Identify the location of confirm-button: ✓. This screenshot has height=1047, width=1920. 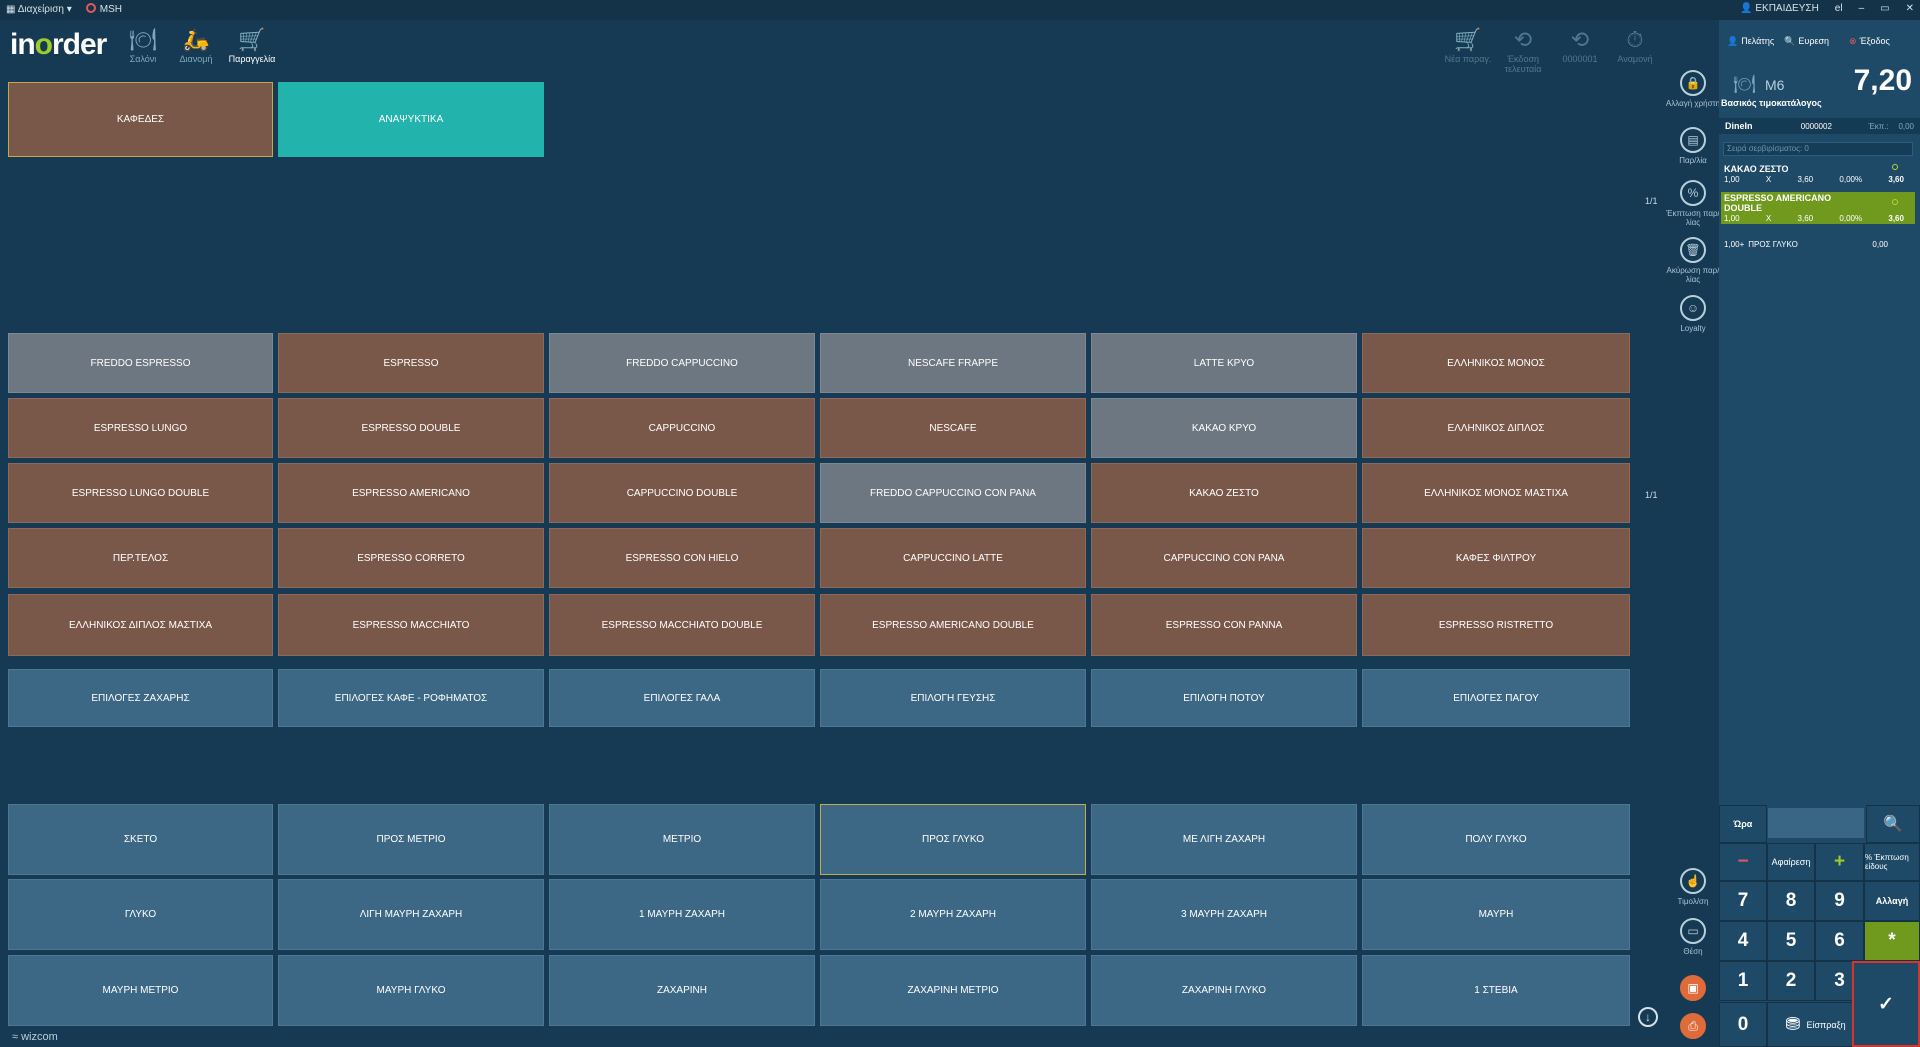
(1886, 1004).